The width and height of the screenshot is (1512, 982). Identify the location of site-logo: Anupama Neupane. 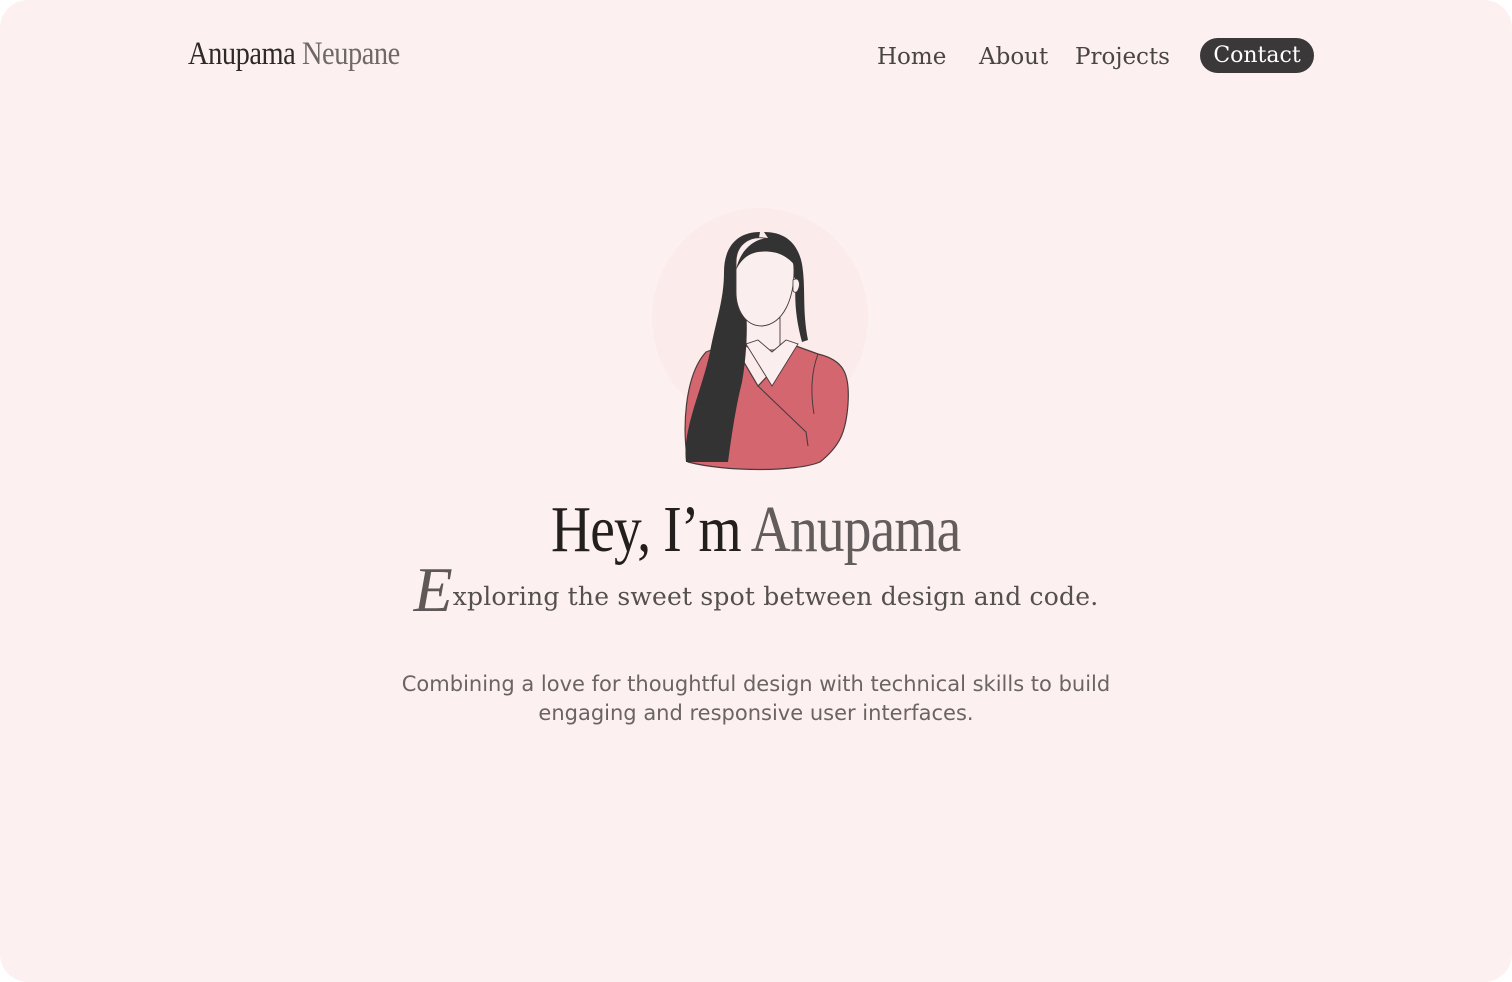
(294, 54).